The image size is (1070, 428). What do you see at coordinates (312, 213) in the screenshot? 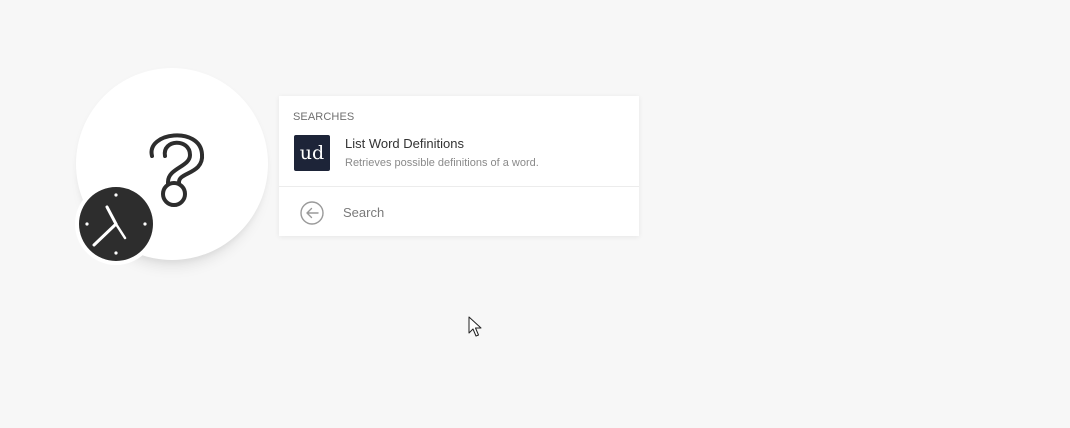
I see `arrow-left-circle-icon` at bounding box center [312, 213].